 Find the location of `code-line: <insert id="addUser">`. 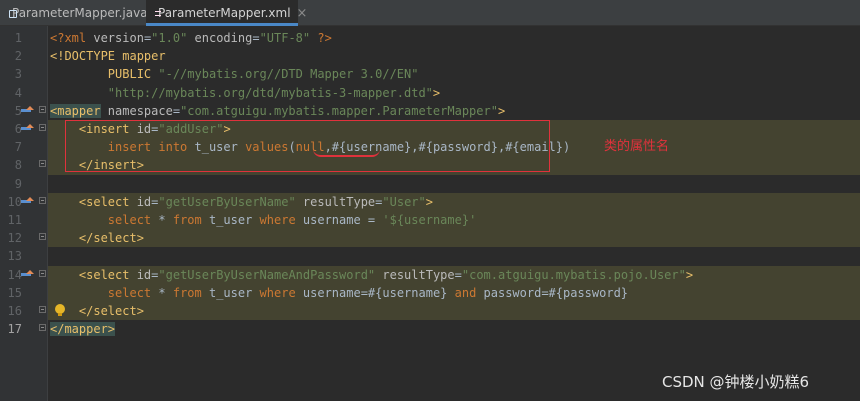

code-line: <insert id="addUser"> is located at coordinates (454, 129).